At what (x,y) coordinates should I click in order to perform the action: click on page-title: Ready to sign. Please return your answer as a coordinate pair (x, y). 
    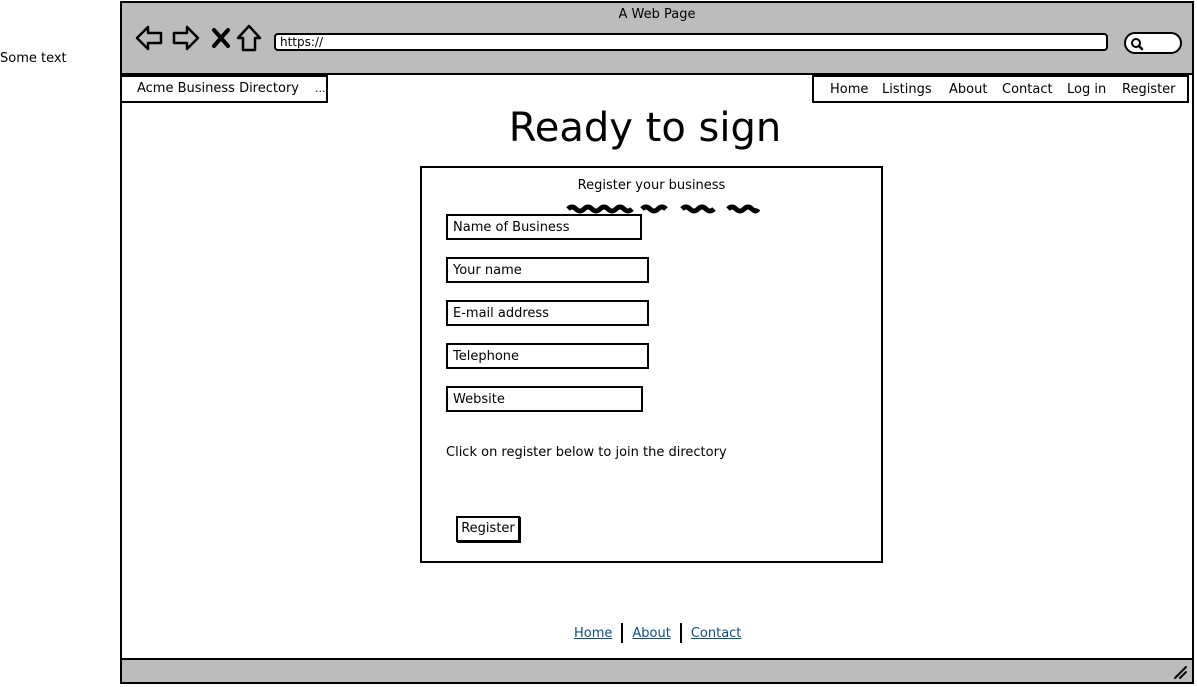
    Looking at the image, I should click on (645, 128).